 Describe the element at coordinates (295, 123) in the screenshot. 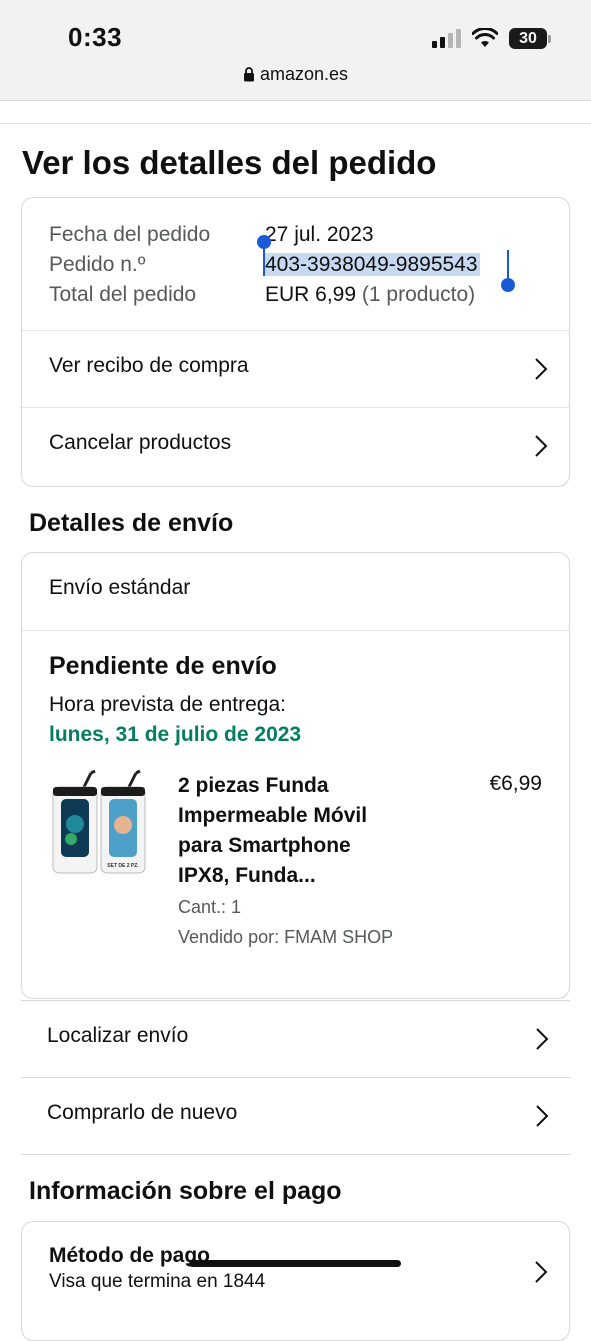

I see `header-divider` at that location.